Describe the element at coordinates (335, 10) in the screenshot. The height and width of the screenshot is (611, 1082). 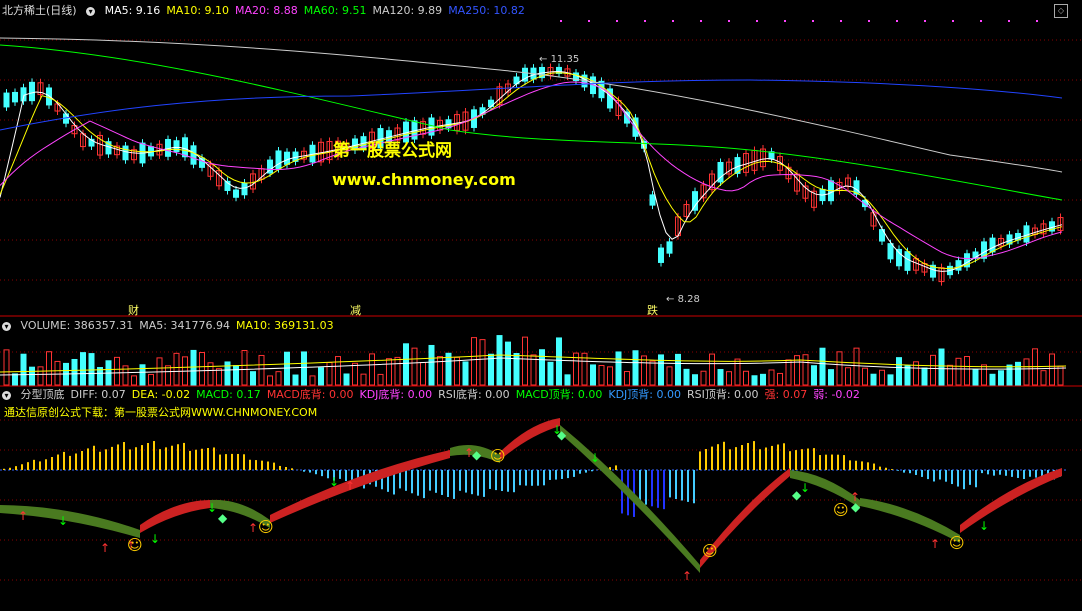
I see `indicator-value: MA60: 9.51` at that location.